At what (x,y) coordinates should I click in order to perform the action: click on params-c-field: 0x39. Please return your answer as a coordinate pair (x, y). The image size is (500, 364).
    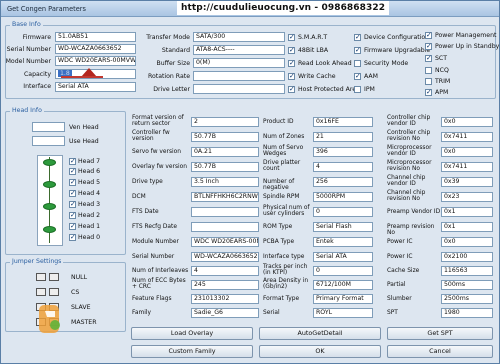
    Looking at the image, I should click on (467, 182).